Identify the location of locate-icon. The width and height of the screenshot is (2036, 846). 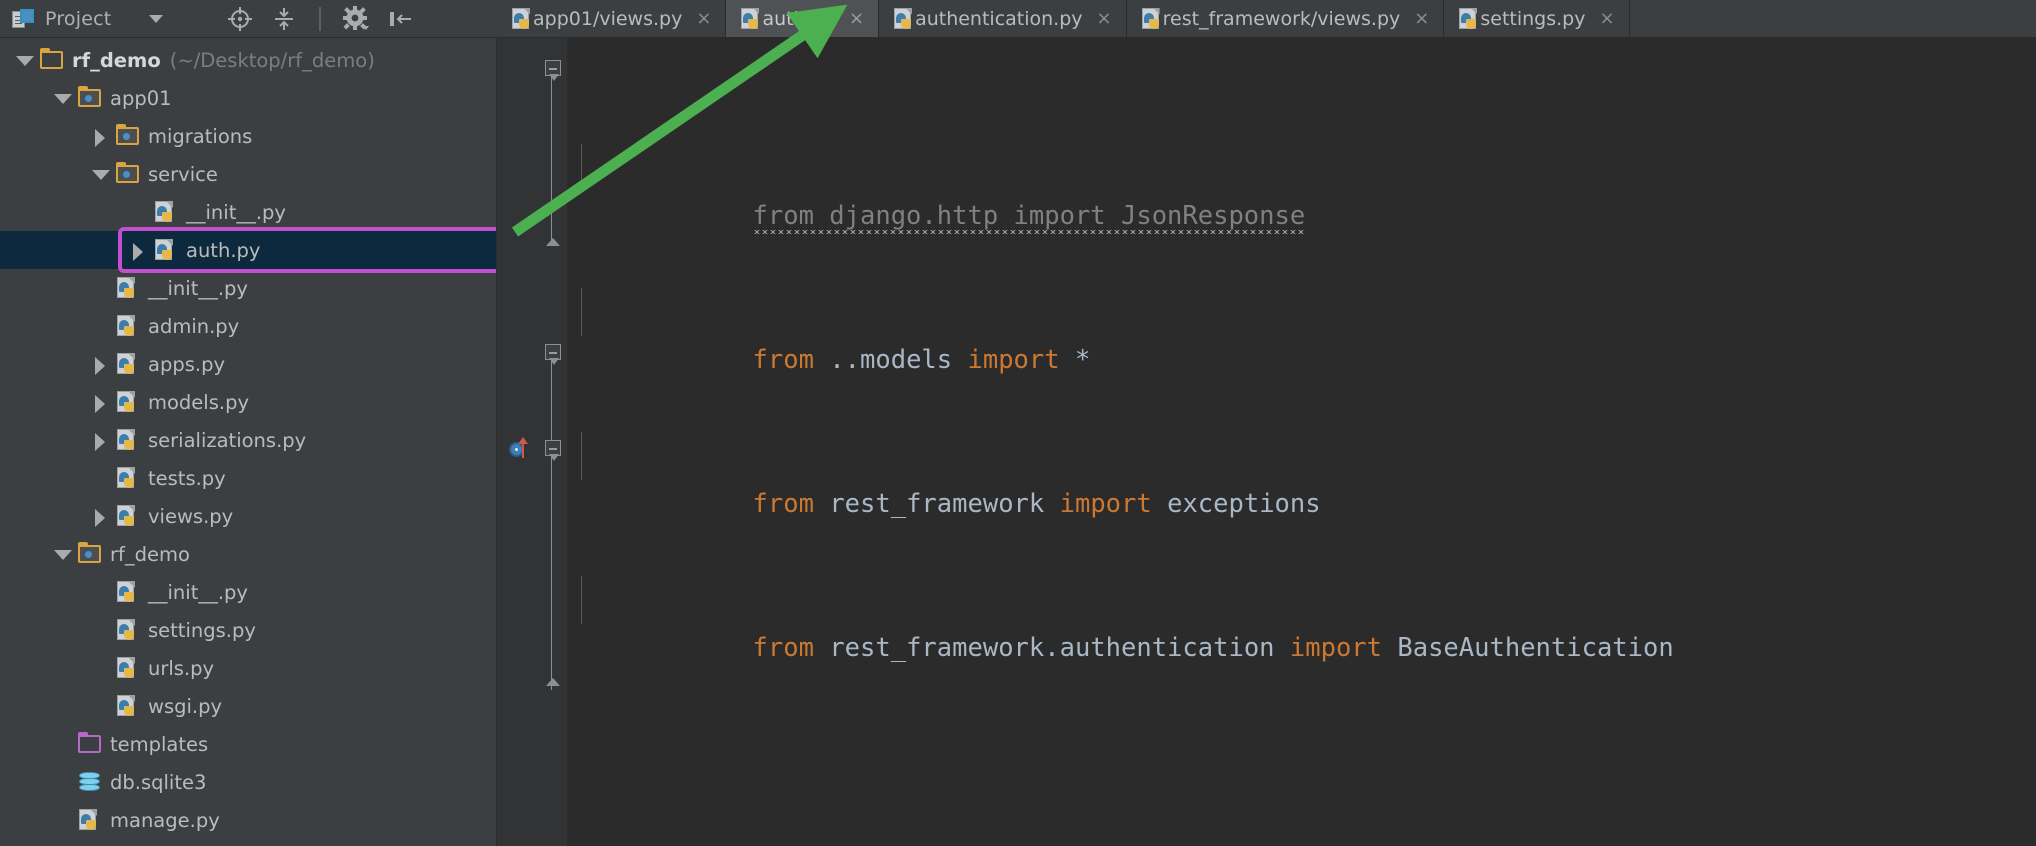
(240, 19).